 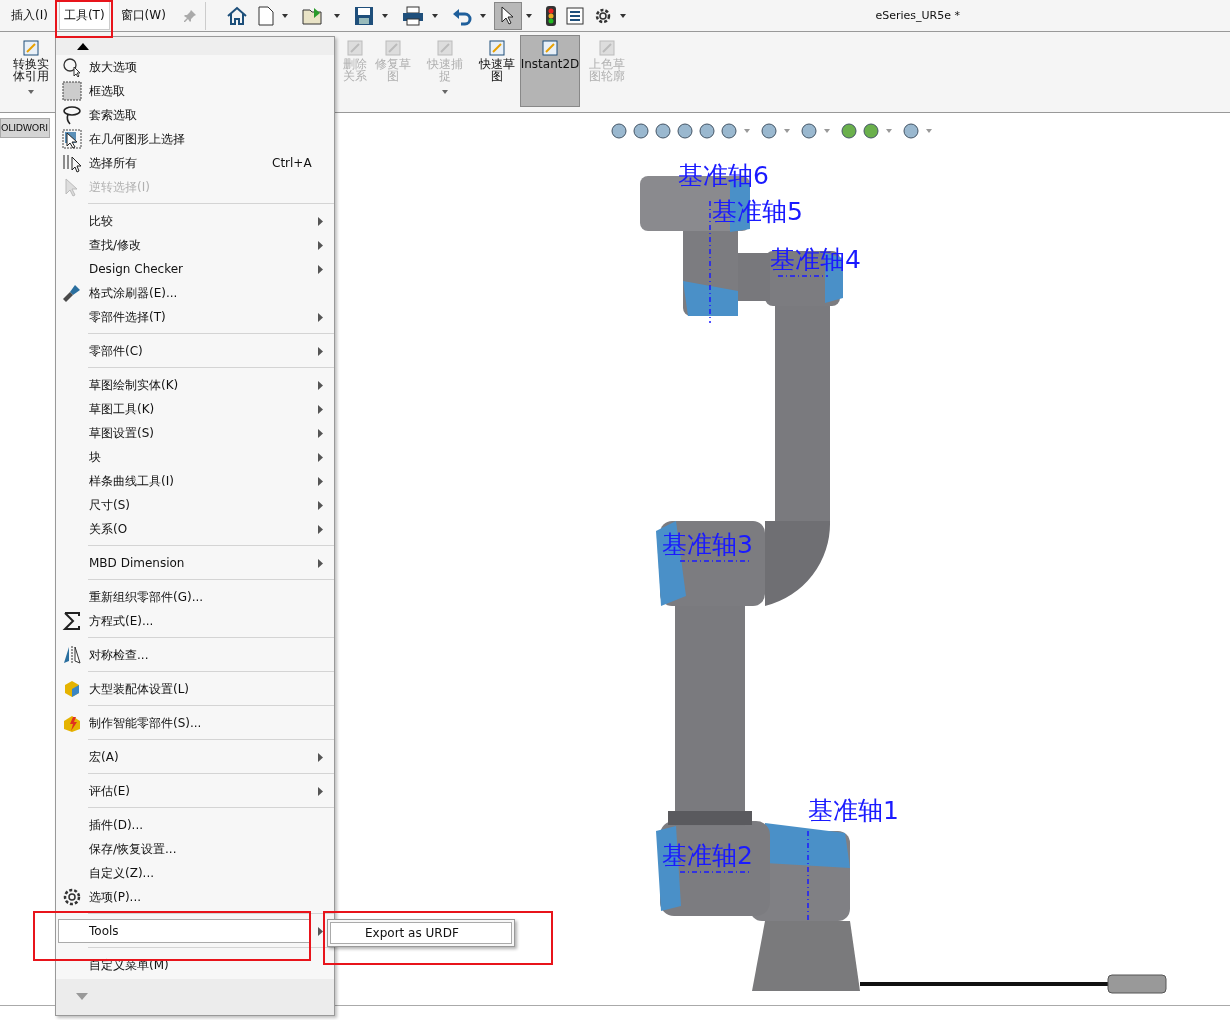 I want to click on ribbon-button: Instant2D, so click(x=550, y=71).